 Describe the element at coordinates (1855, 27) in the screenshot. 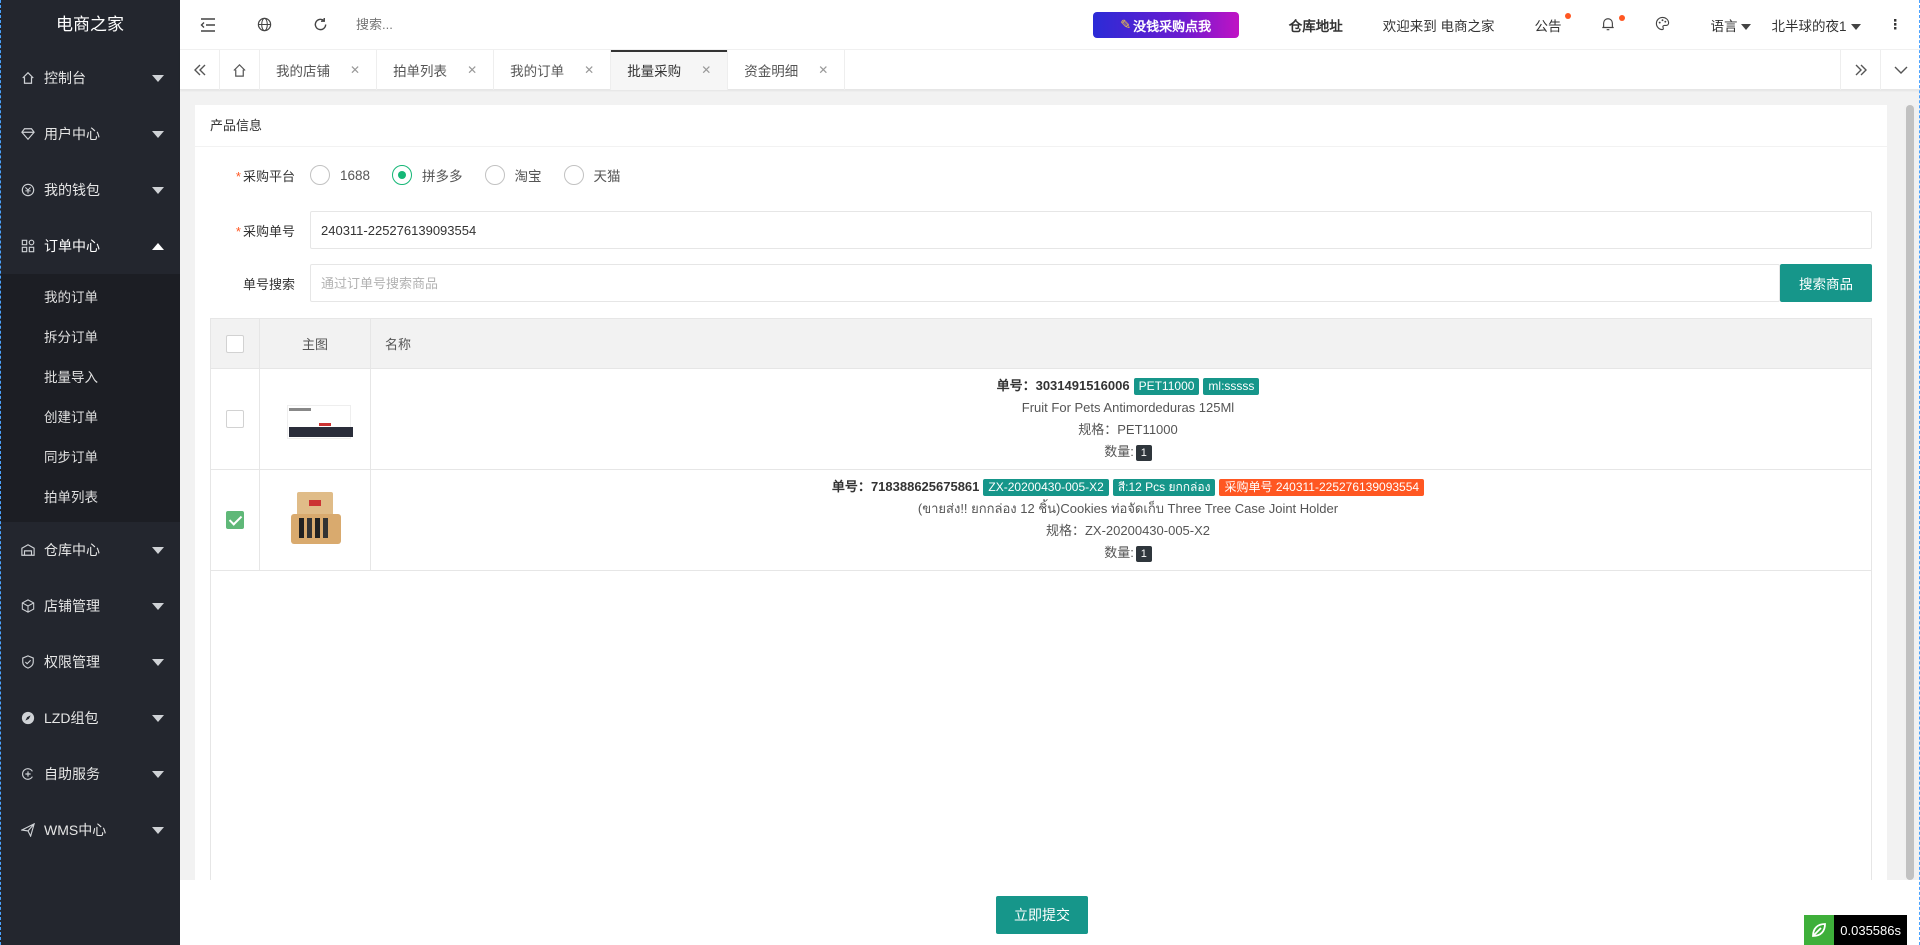

I see `caret-down-icon` at that location.